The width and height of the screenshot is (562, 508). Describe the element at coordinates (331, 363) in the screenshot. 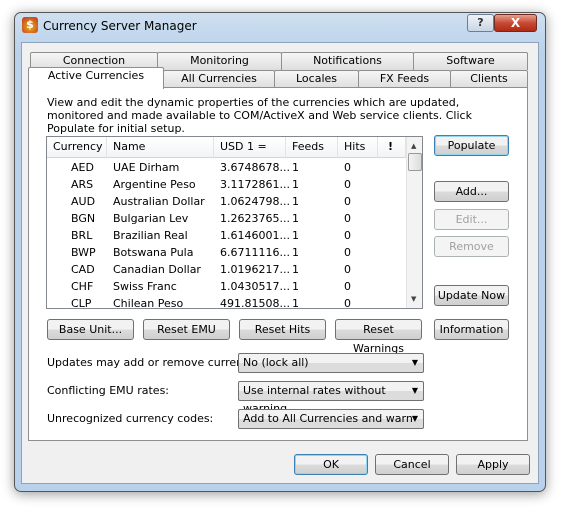

I see `updates-dropdown: No (lock all) ▼` at that location.